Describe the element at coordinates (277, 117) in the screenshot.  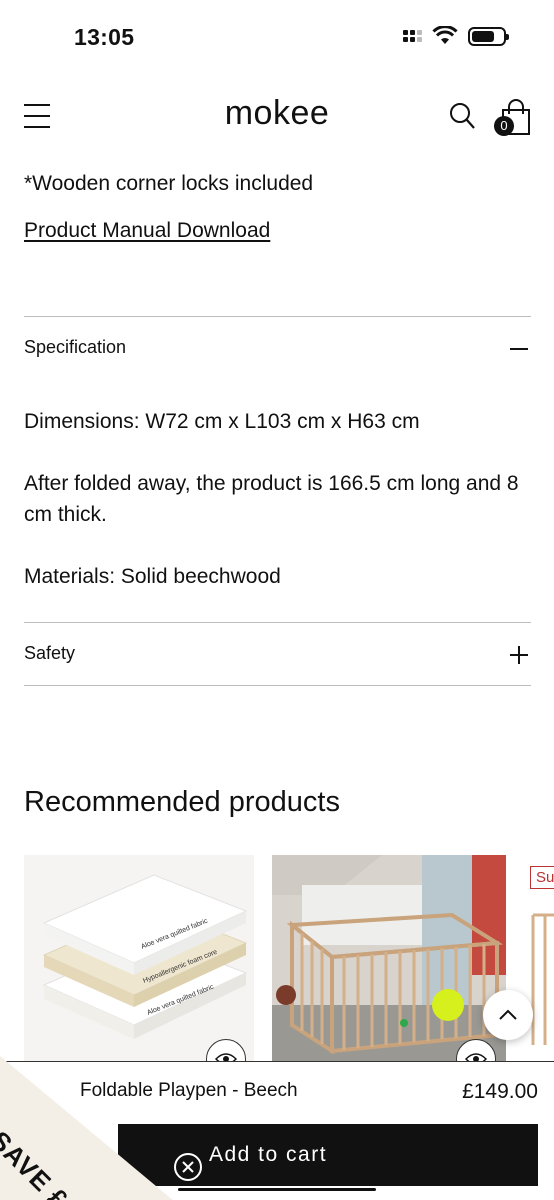
I see `site-header: mokee 0` at that location.